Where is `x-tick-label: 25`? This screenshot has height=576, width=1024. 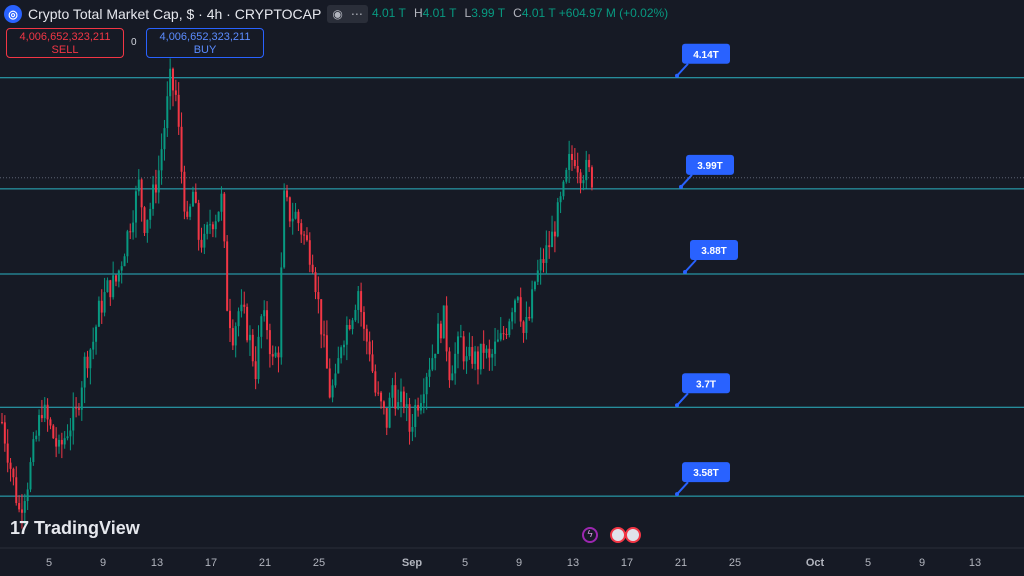
x-tick-label: 25 is located at coordinates (735, 563).